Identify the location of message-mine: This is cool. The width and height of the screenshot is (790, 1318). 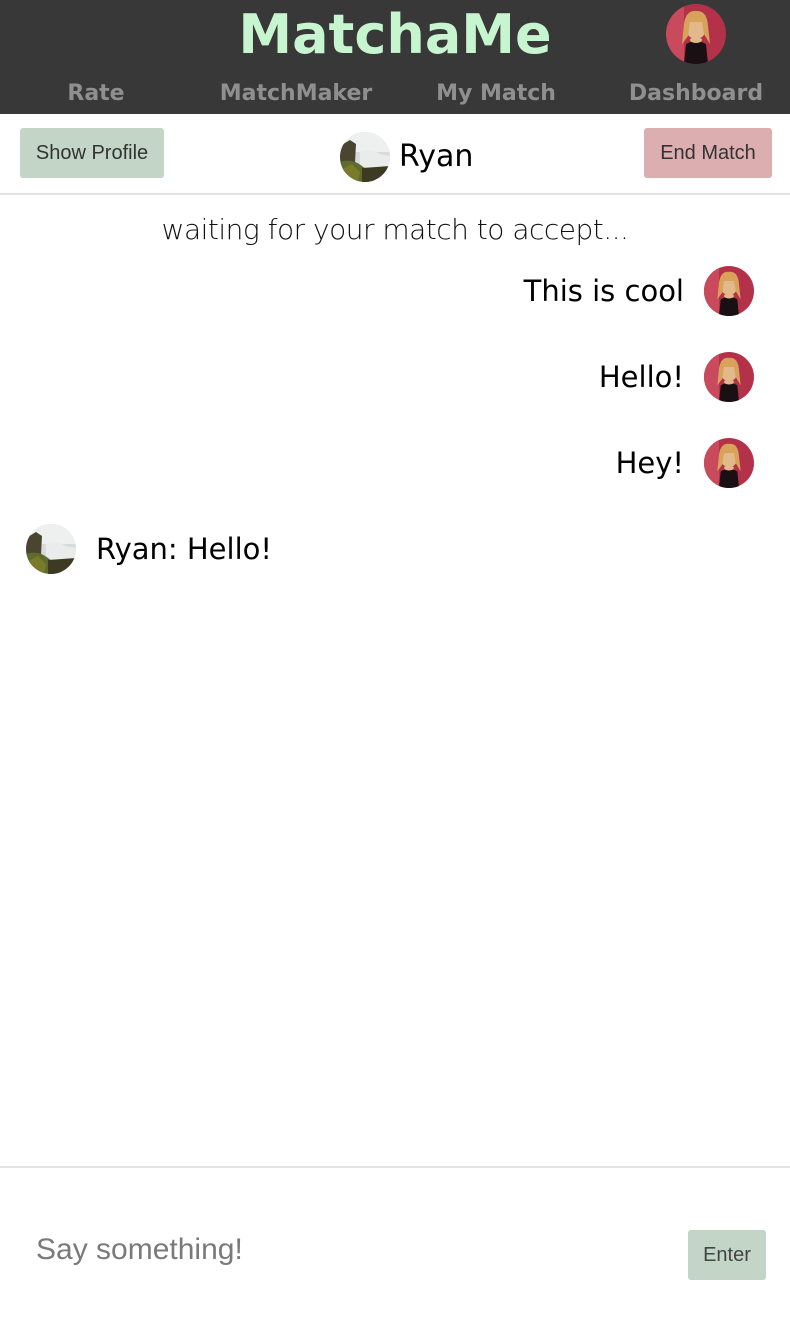
(639, 291).